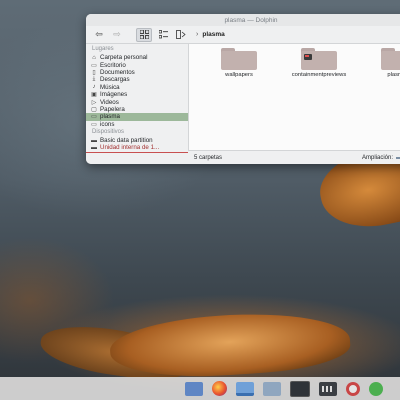  I want to click on folder-item: wallpapers, so click(239, 63).